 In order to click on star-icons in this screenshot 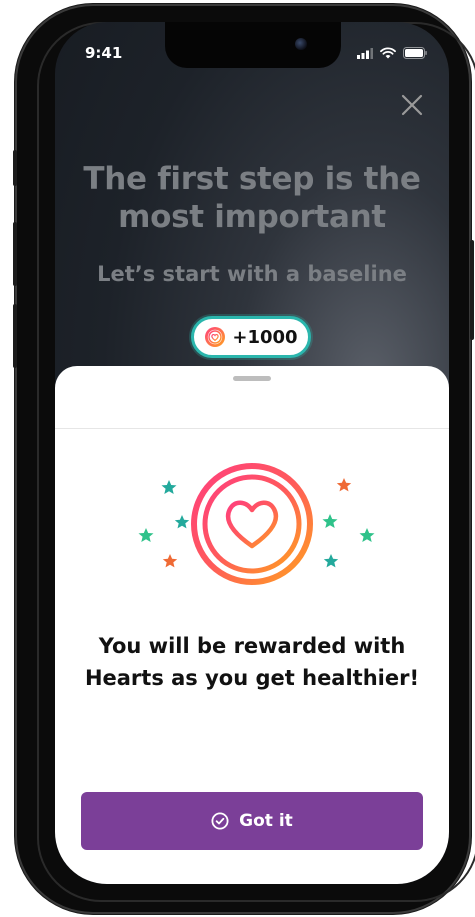, I will do `click(256, 523)`.